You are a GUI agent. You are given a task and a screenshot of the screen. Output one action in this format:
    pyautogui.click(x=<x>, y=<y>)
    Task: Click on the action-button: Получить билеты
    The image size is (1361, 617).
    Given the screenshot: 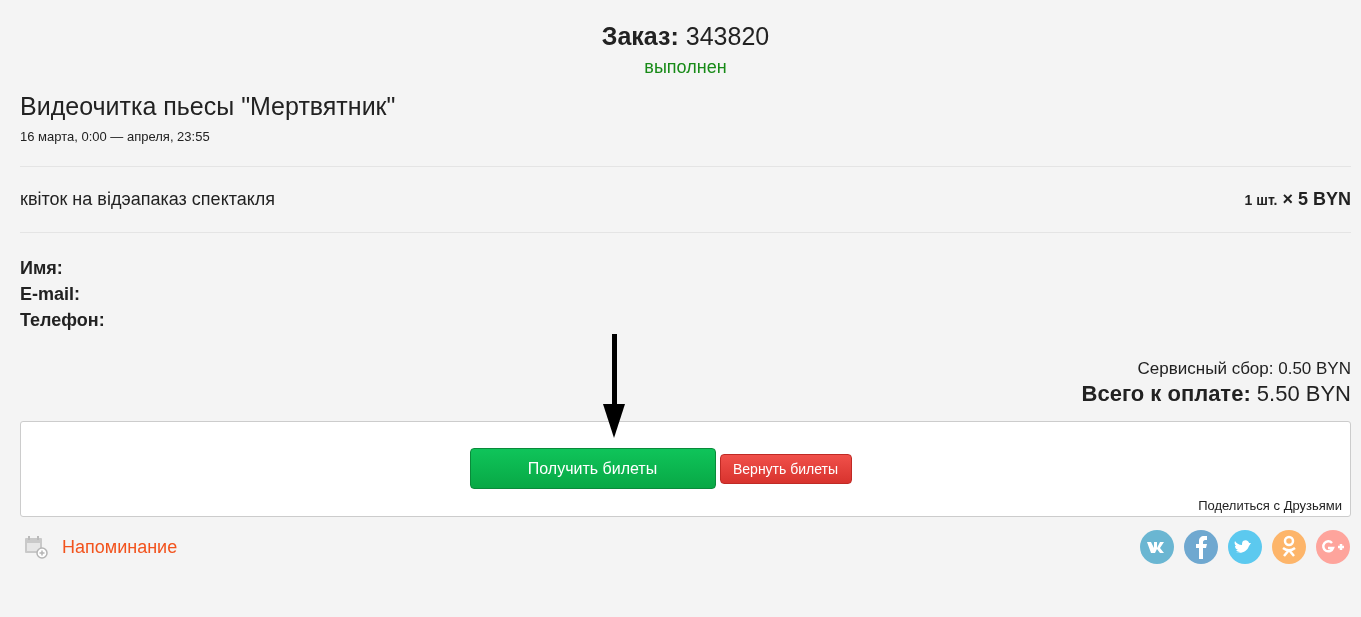 What is the action you would take?
    pyautogui.click(x=592, y=468)
    